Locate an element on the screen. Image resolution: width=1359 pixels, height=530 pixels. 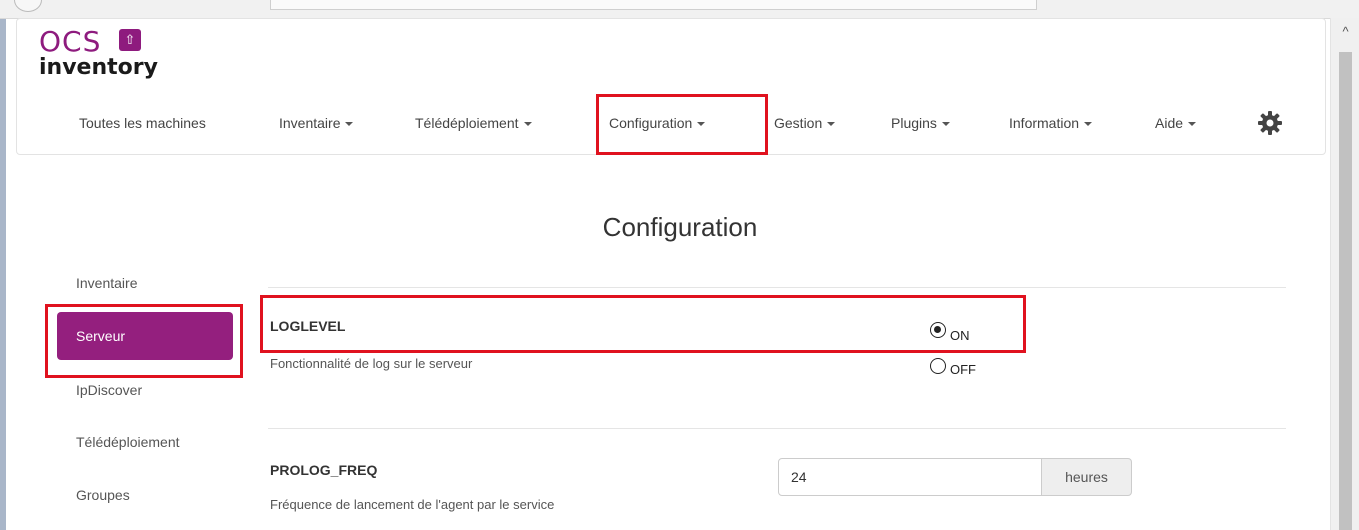
nav-label: Télédéploiement is located at coordinates (467, 123).